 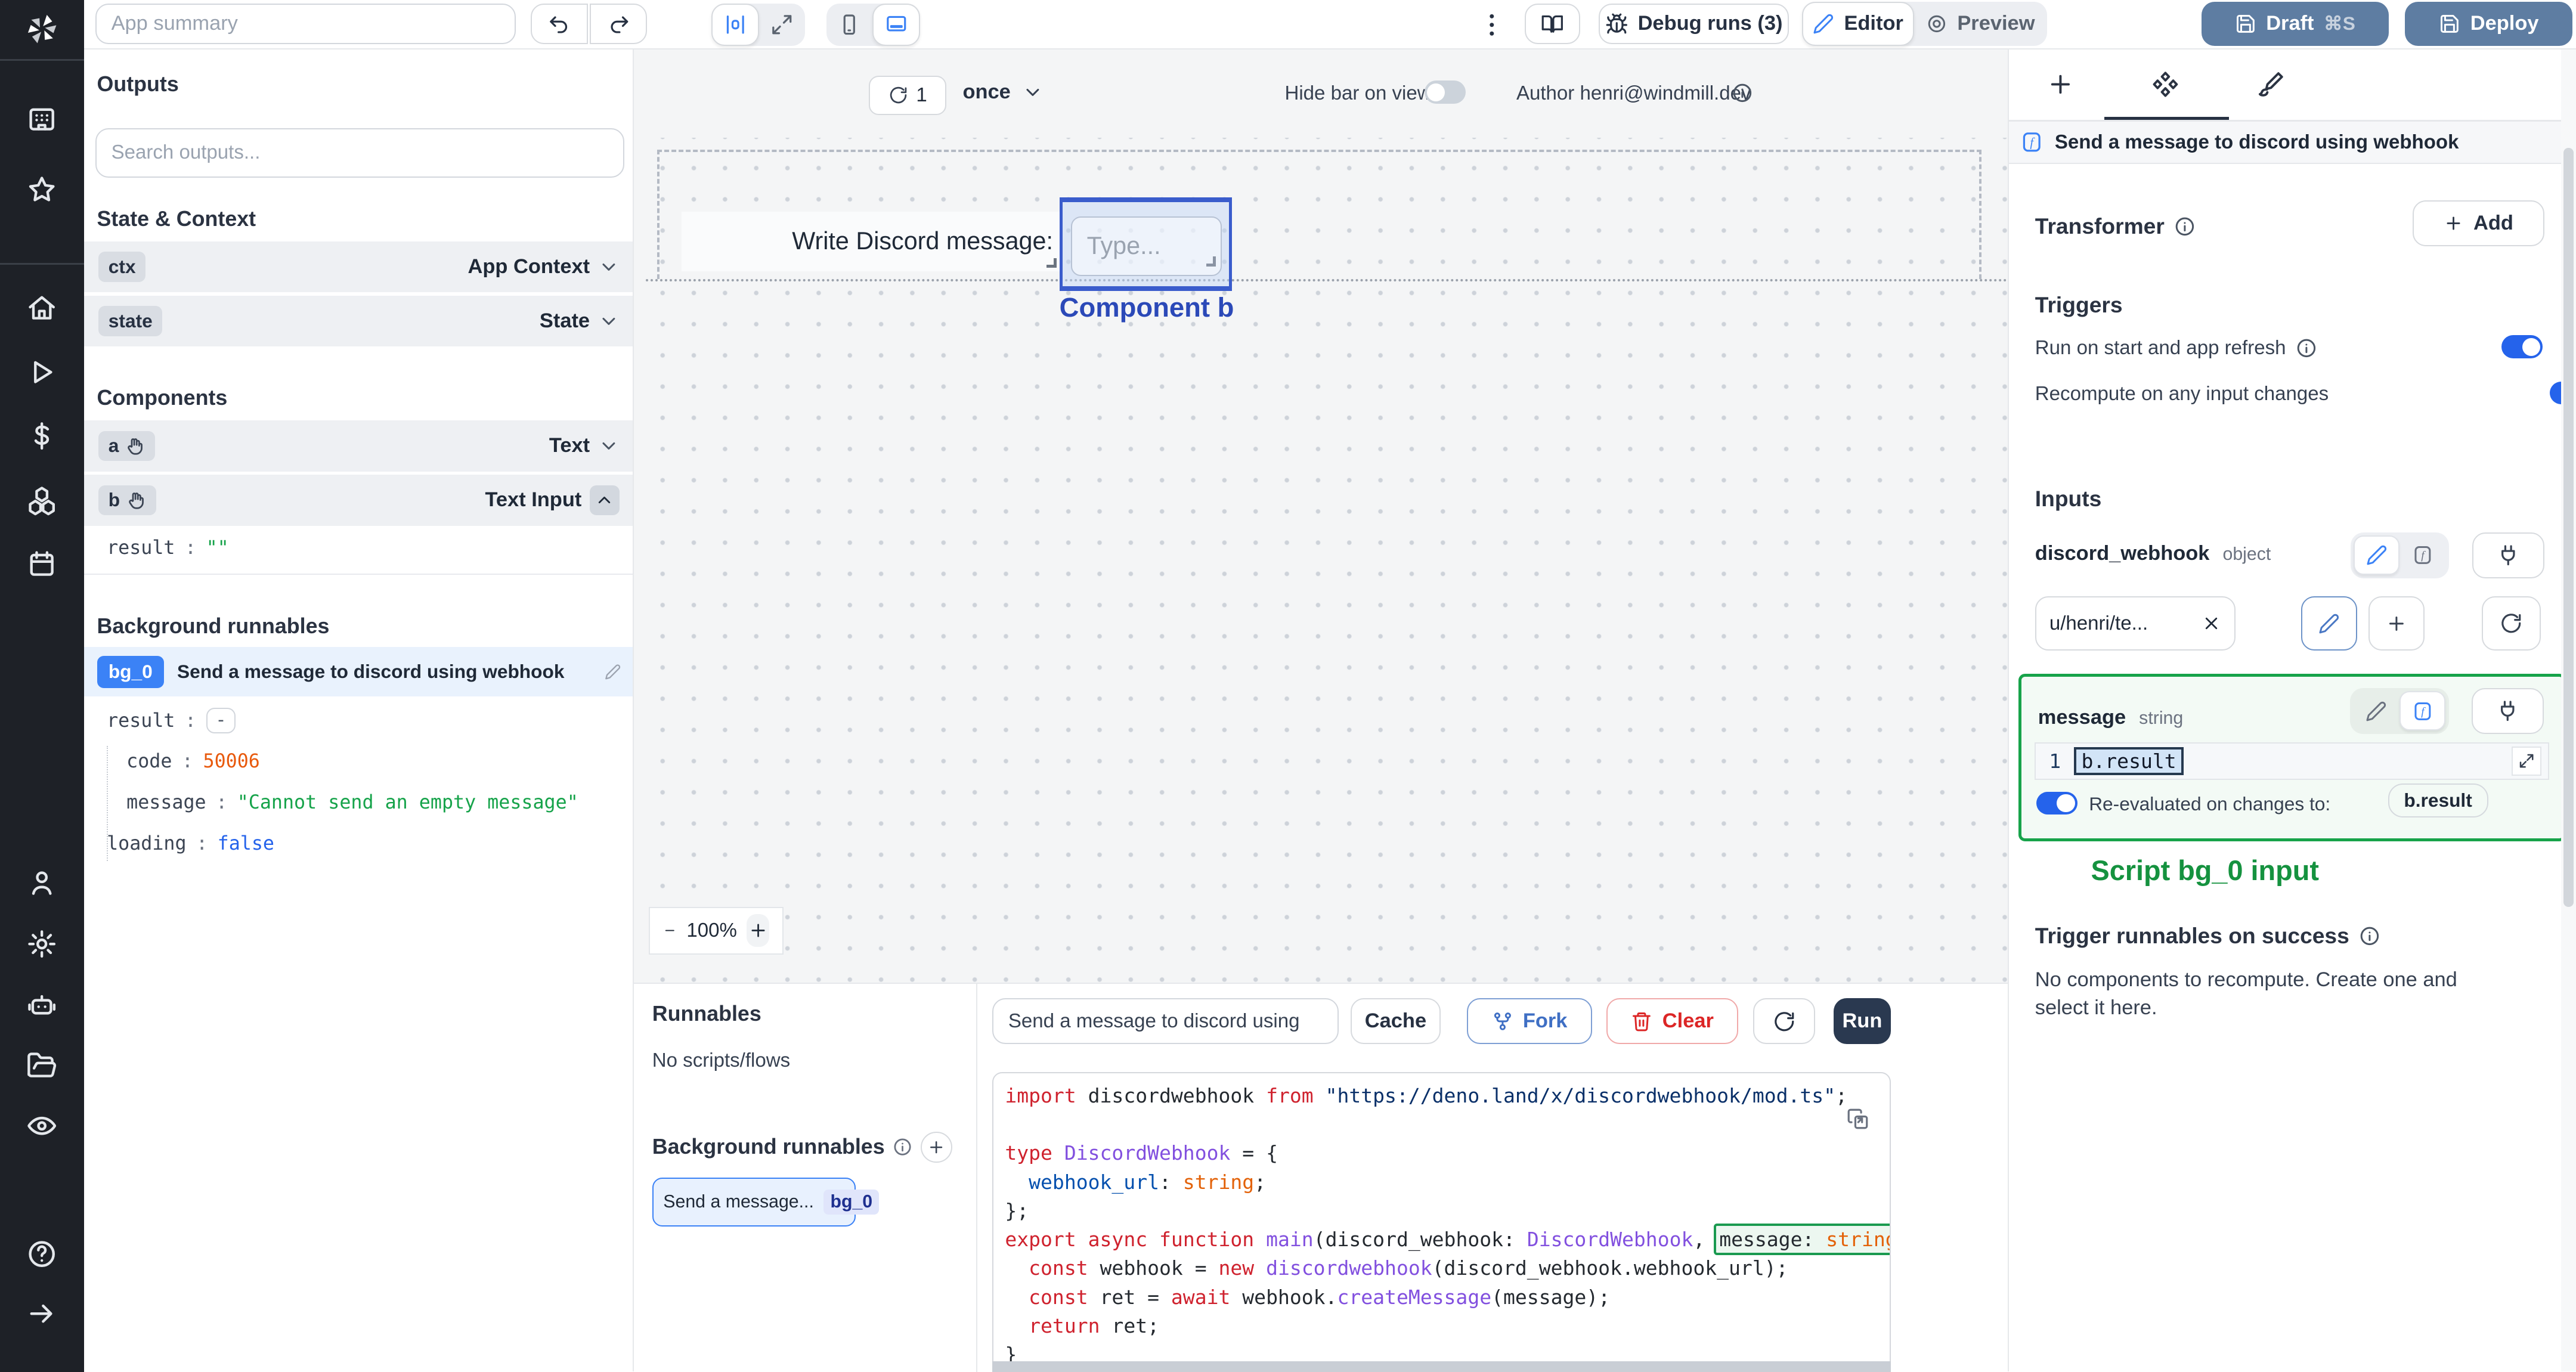 I want to click on reeval-target-chip: b.result, so click(x=2438, y=800).